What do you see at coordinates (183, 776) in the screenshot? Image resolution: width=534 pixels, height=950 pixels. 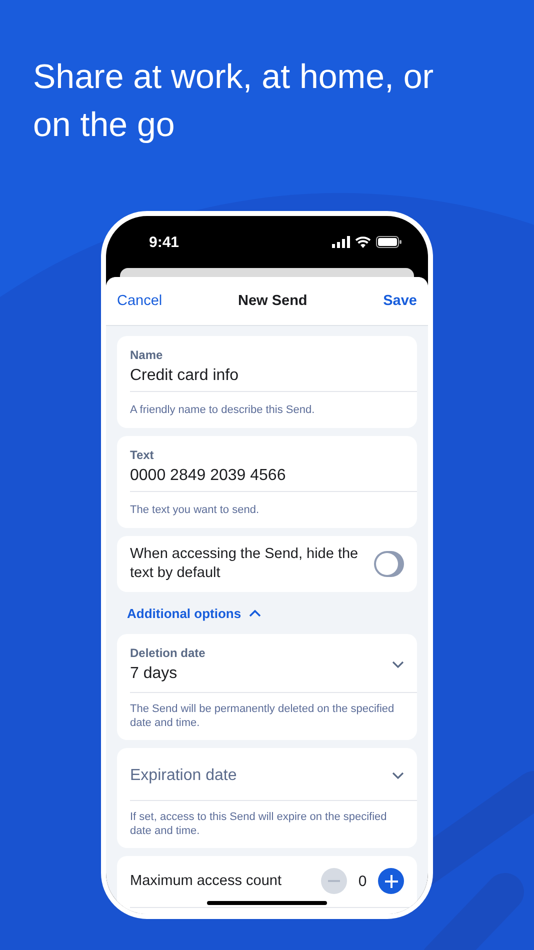 I see `select-placeholder: Expiration date` at bounding box center [183, 776].